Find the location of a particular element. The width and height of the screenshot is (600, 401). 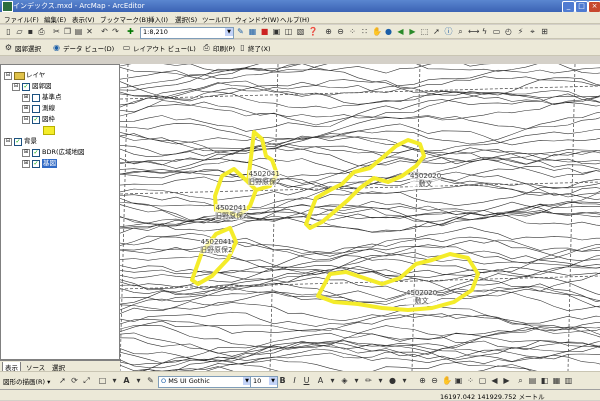

data-driven-pages-icon: ▥ is located at coordinates (568, 380).